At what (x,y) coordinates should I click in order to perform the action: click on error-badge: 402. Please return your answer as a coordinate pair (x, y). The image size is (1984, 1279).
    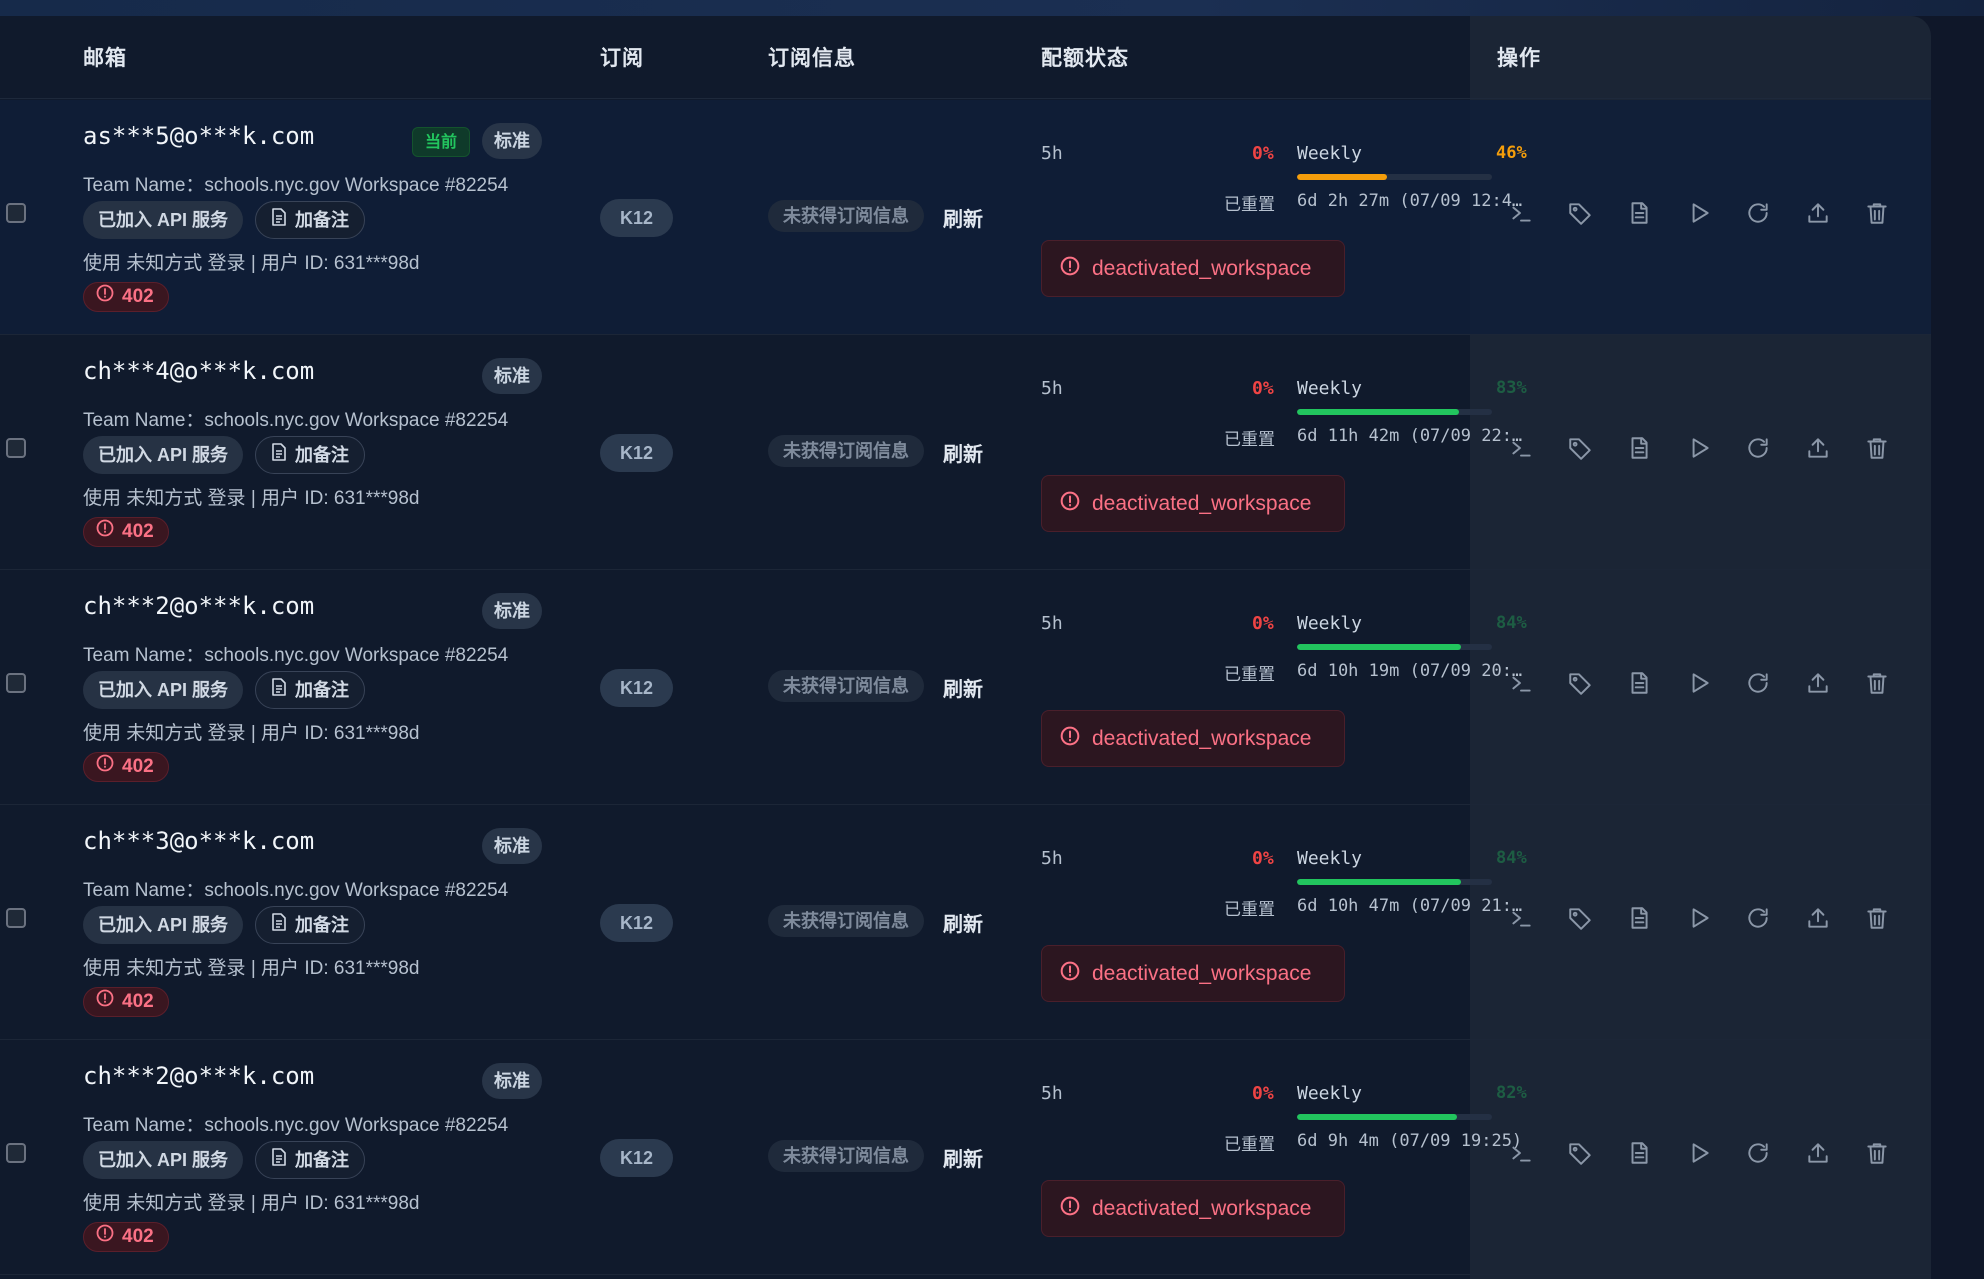
    Looking at the image, I should click on (126, 1002).